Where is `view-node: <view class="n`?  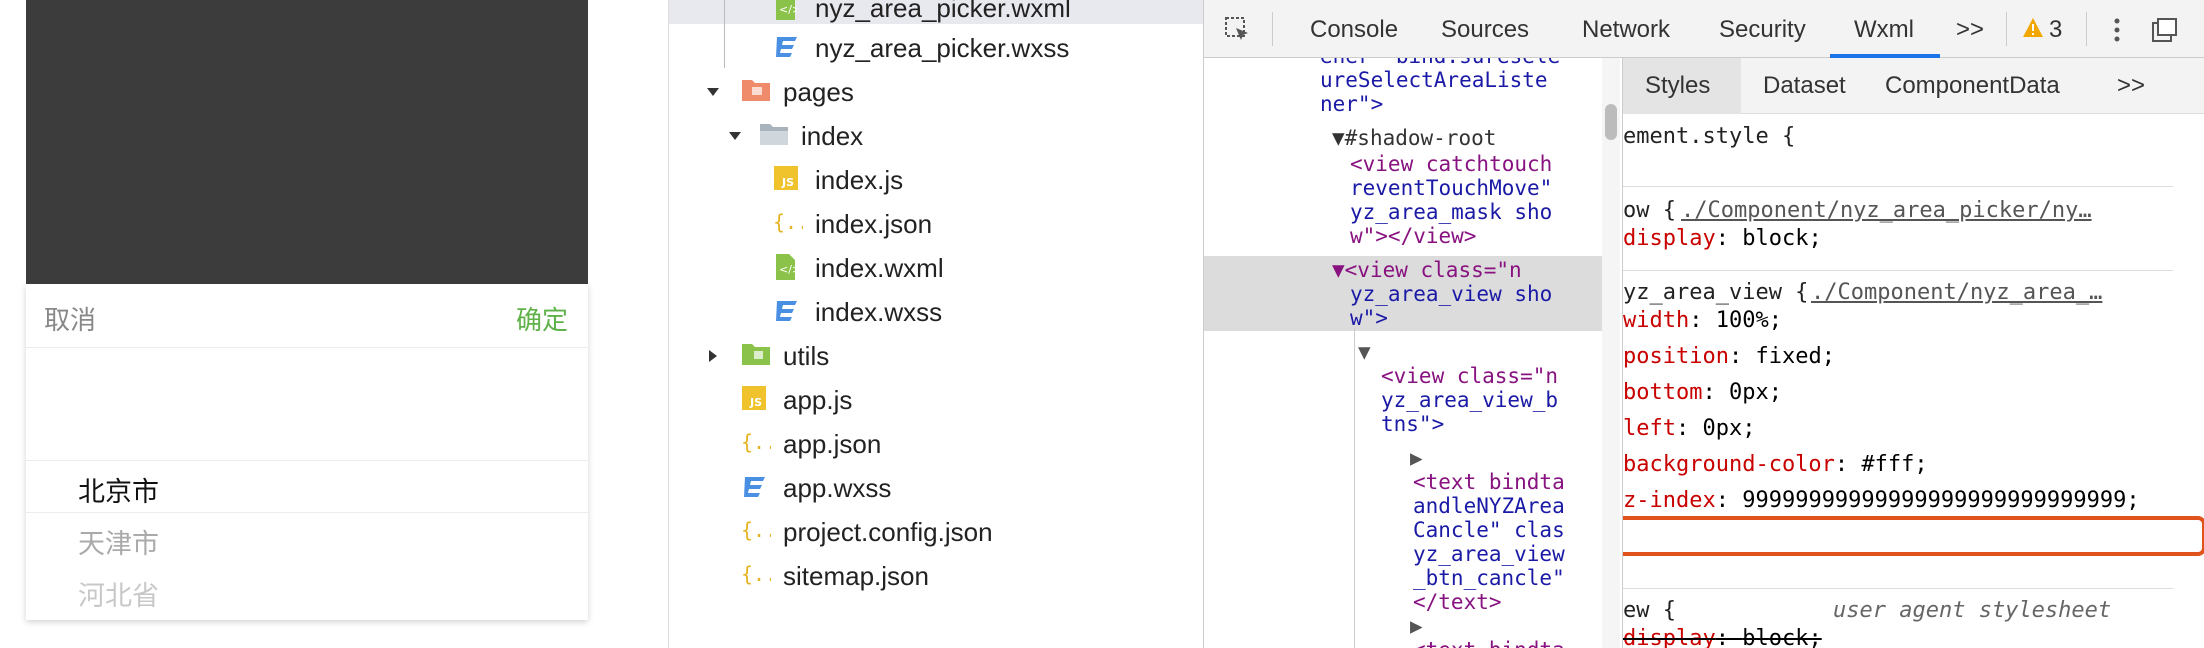
view-node: <view class="n is located at coordinates (1469, 376).